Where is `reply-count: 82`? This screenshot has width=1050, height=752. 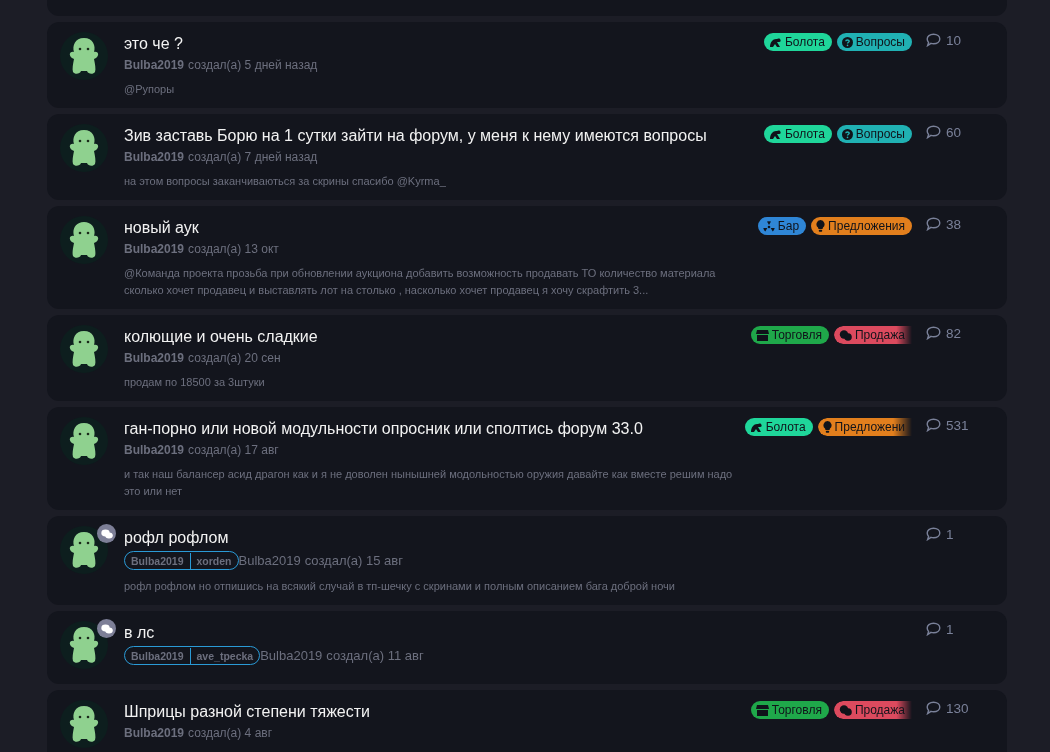 reply-count: 82 is located at coordinates (954, 333).